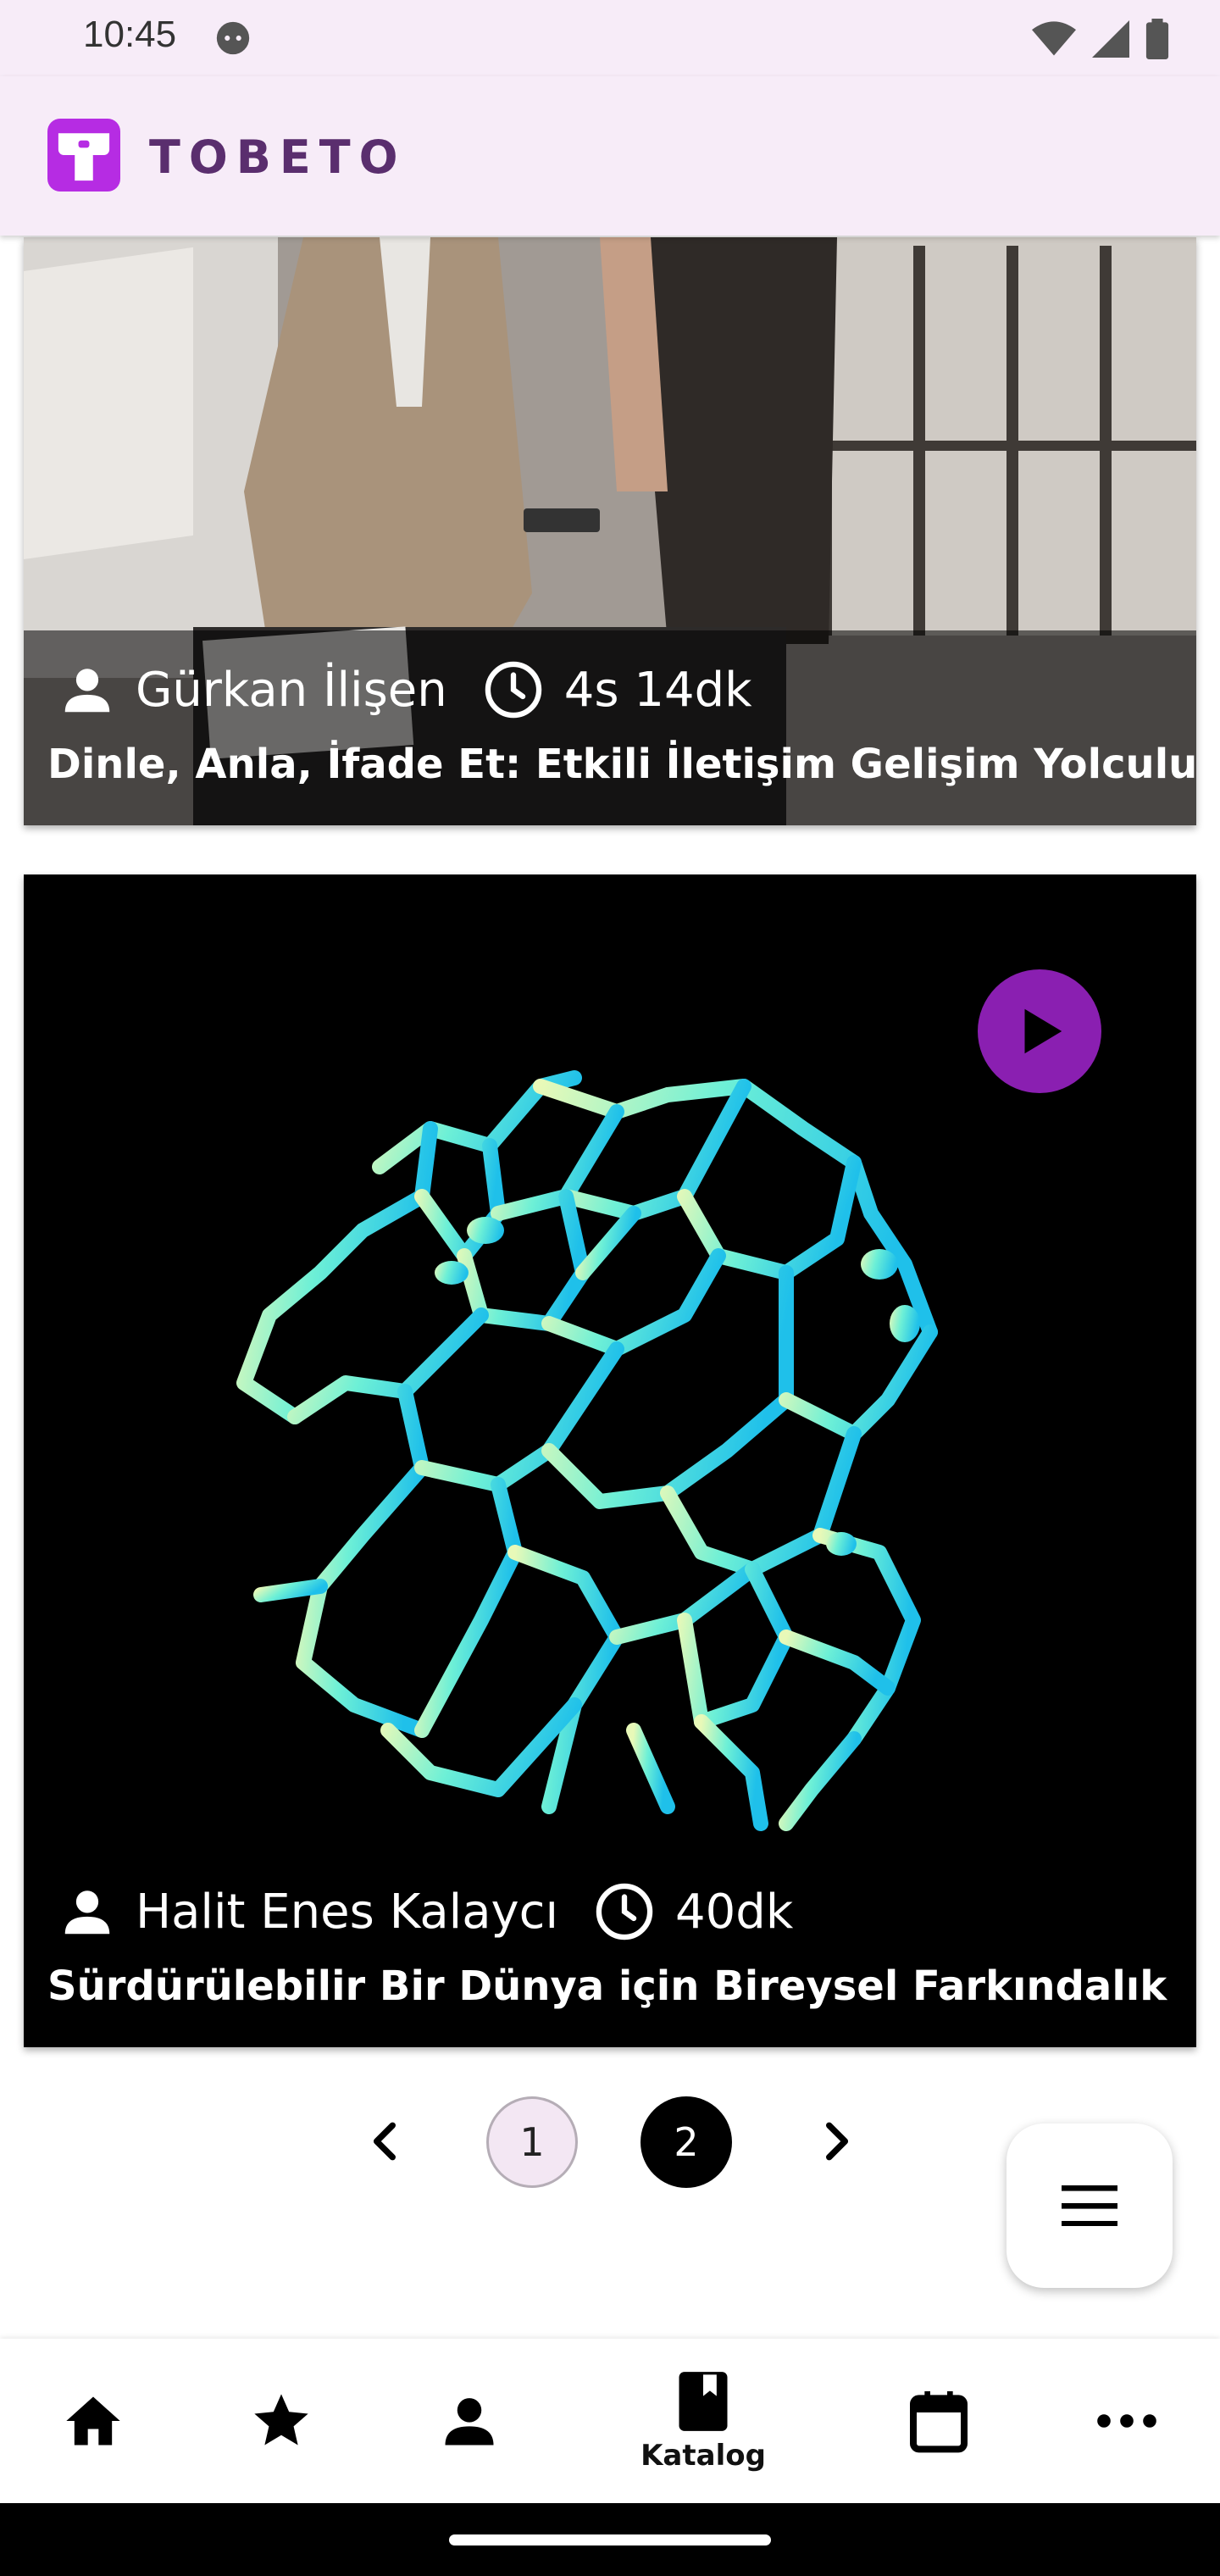 This screenshot has height=2576, width=1220. I want to click on play-icon, so click(1043, 1031).